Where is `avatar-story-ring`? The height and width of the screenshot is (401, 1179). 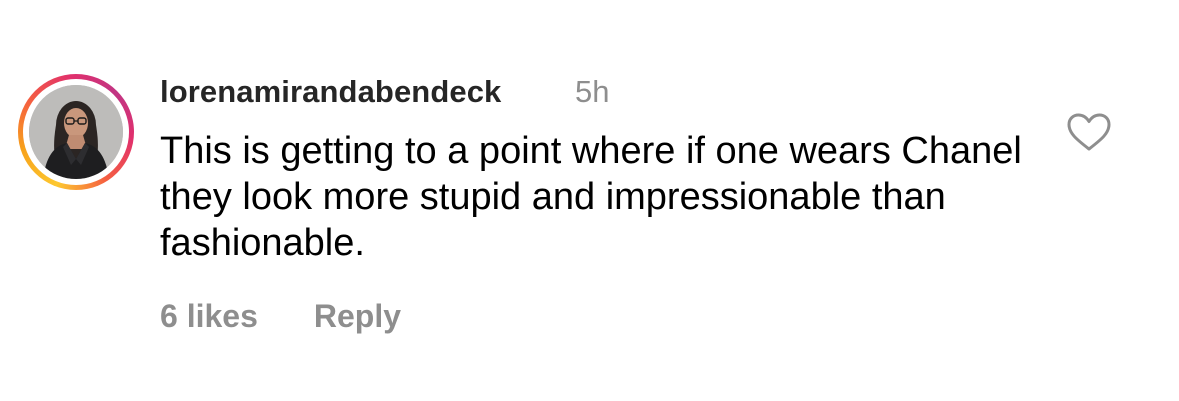 avatar-story-ring is located at coordinates (76, 132).